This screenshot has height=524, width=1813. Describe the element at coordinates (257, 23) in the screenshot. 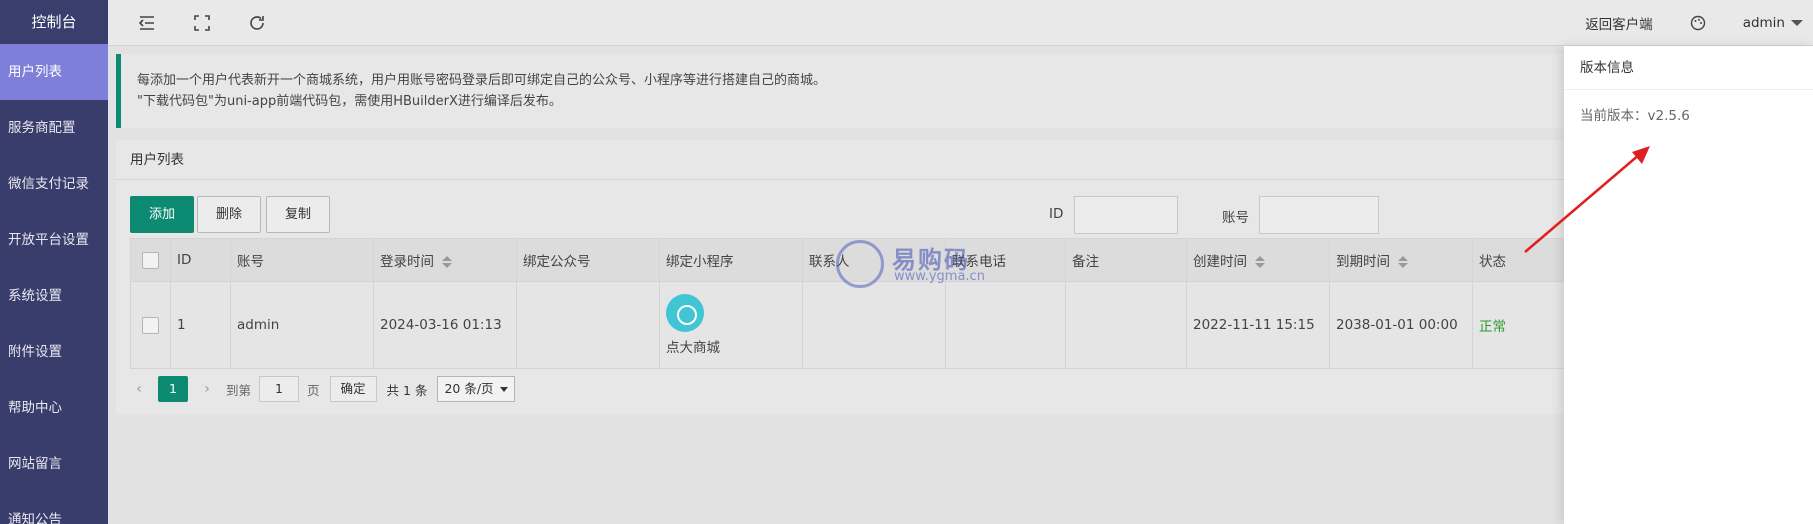

I see `refresh-icon` at that location.